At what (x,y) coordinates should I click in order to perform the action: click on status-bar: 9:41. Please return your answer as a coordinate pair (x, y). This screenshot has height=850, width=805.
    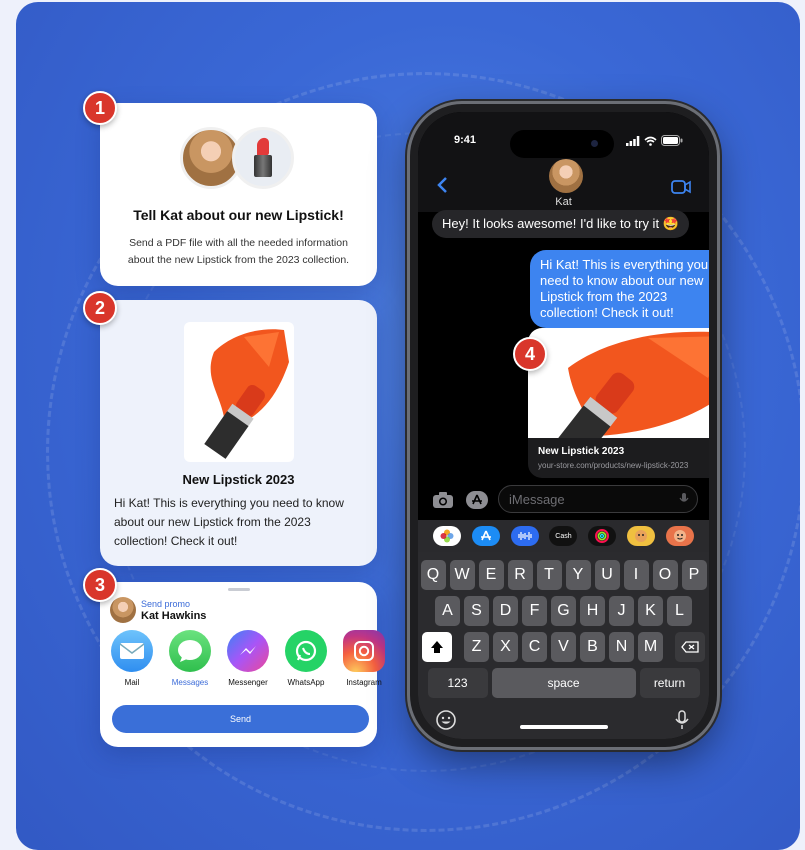
    Looking at the image, I should click on (563, 144).